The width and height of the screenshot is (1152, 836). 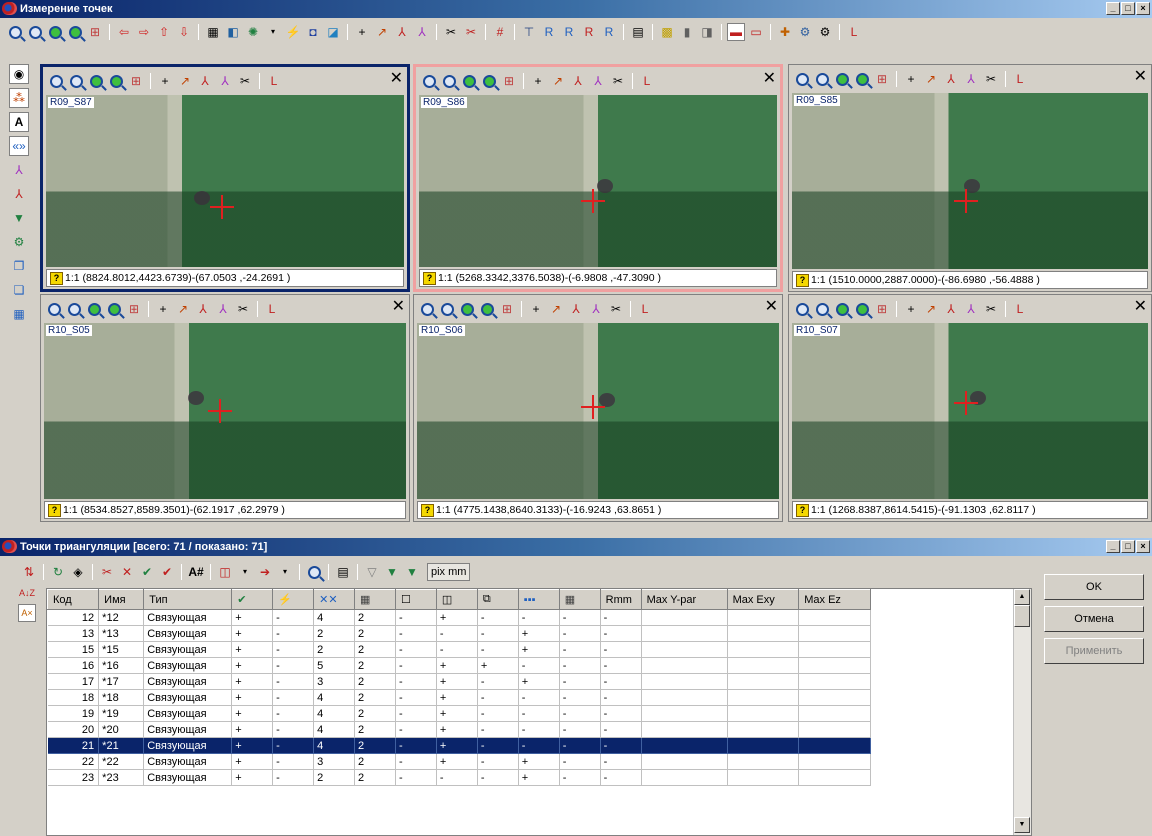 What do you see at coordinates (459, 617) in the screenshot?
I see `table-row: 12 *12 Связующая + -4 2- + - - - -` at bounding box center [459, 617].